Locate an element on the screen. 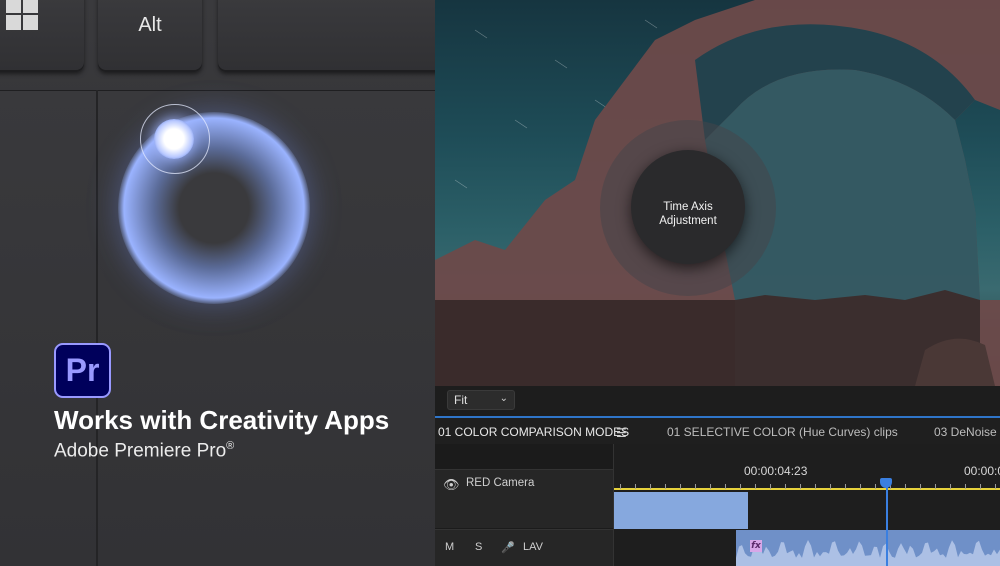 The height and width of the screenshot is (566, 1000). promo-subline: Adobe Premiere Pro® is located at coordinates (144, 451).